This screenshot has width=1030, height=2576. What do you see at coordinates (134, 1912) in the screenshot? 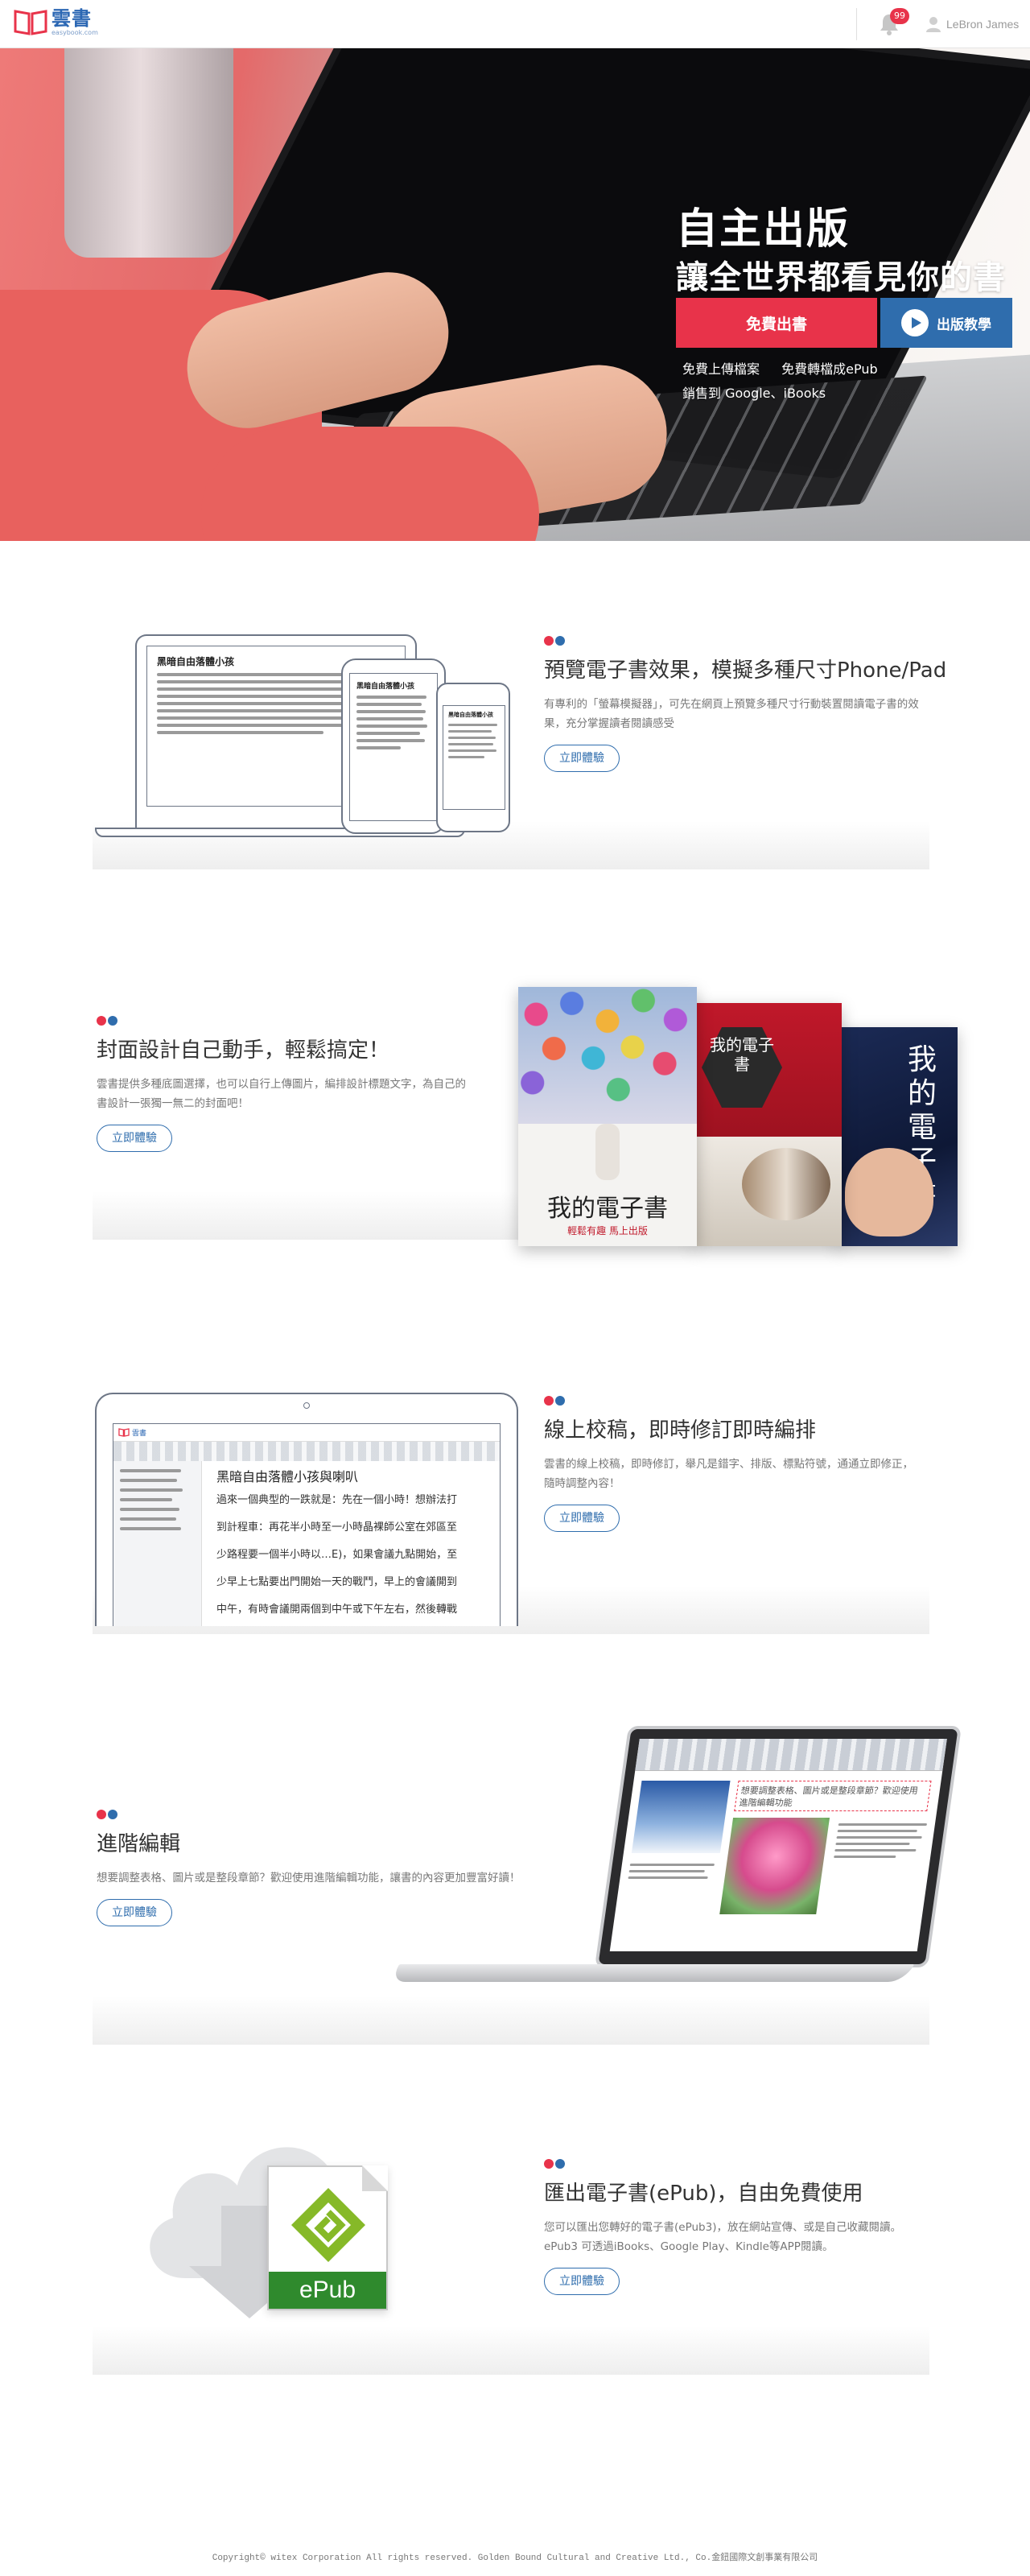
I see `feature-advanced-try-button: 立即體驗` at bounding box center [134, 1912].